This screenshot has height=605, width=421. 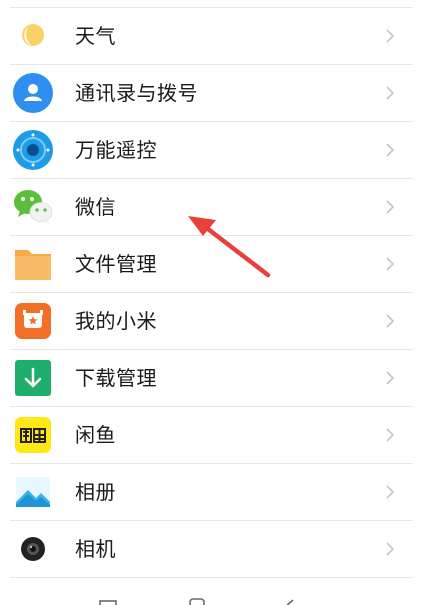 I want to click on navigation-bar, so click(x=196, y=601).